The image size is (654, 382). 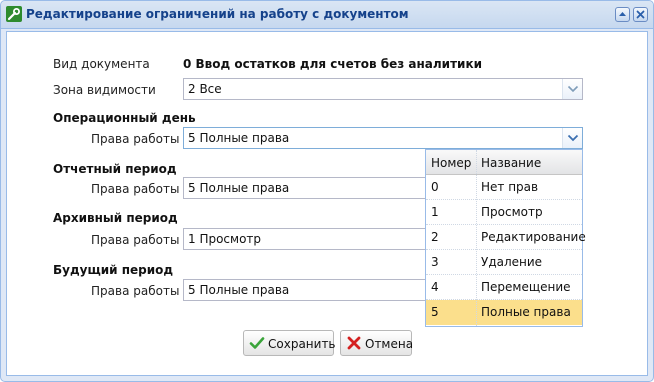 What do you see at coordinates (533, 237) in the screenshot?
I see `option-name: Редактирование` at bounding box center [533, 237].